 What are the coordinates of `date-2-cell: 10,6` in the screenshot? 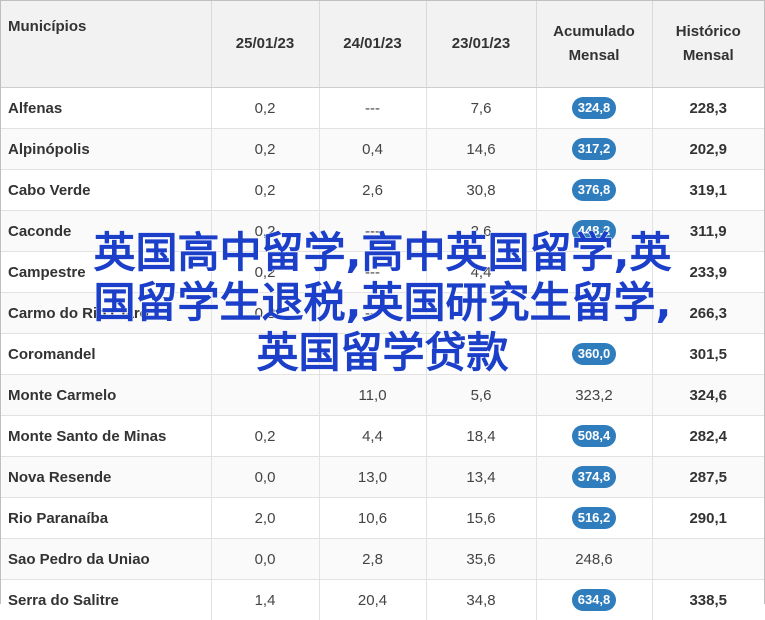 It's located at (372, 518).